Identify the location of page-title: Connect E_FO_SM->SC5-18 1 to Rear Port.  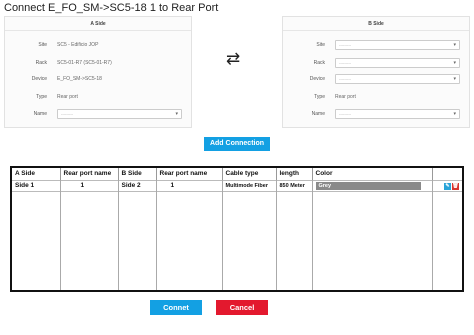
(111, 8).